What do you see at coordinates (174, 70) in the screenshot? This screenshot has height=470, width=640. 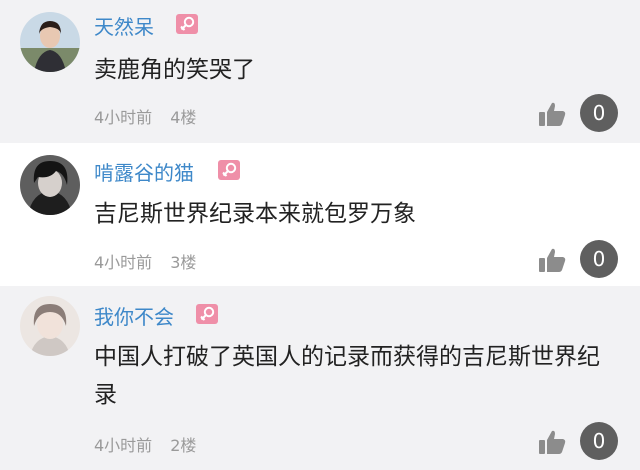 I see `comment-text: 卖鹿角的笑哭了` at bounding box center [174, 70].